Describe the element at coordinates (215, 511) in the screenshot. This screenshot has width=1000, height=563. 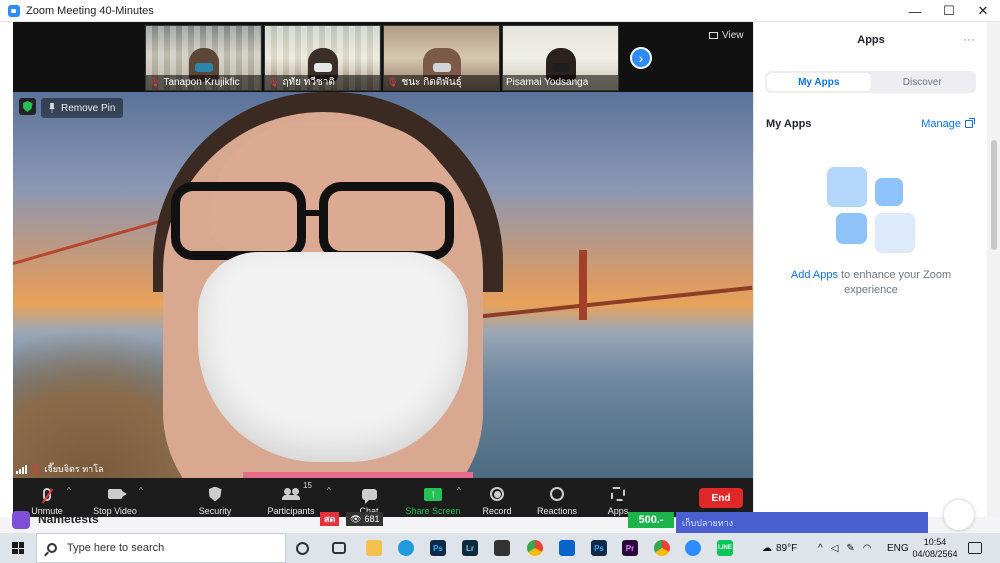
I see `security-label: Security` at that location.